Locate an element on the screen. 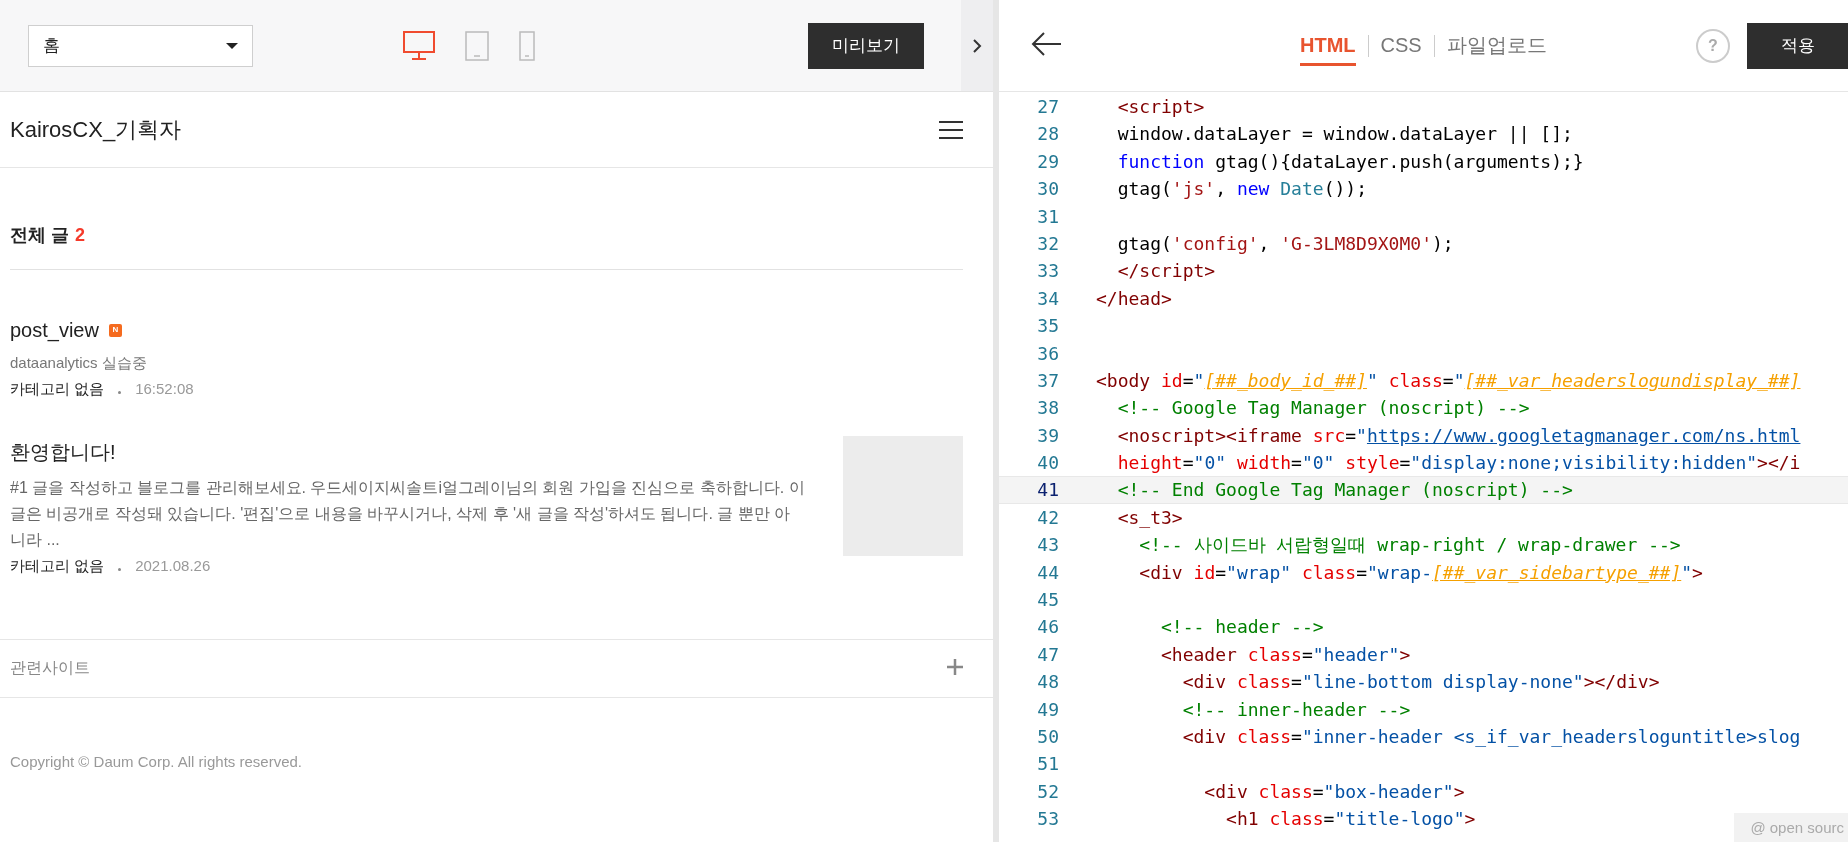 This screenshot has width=1848, height=842. code-line: <div class="inner-header <s_if_var_headersloguntitle>slog is located at coordinates (1491, 737).